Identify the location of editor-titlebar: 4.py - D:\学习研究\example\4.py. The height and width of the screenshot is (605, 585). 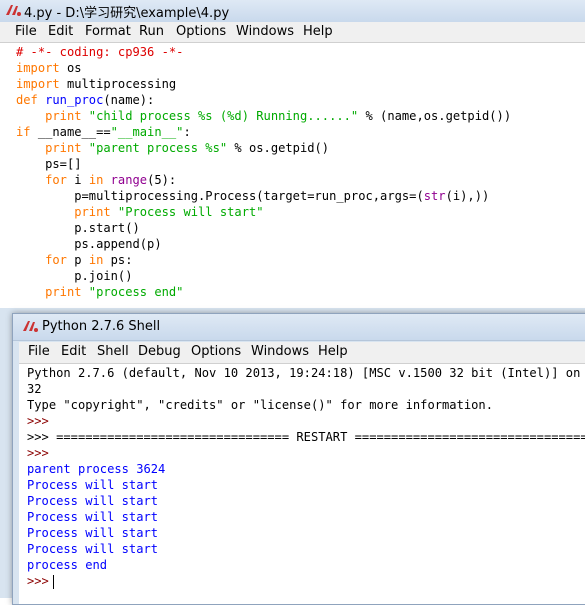
(292, 11).